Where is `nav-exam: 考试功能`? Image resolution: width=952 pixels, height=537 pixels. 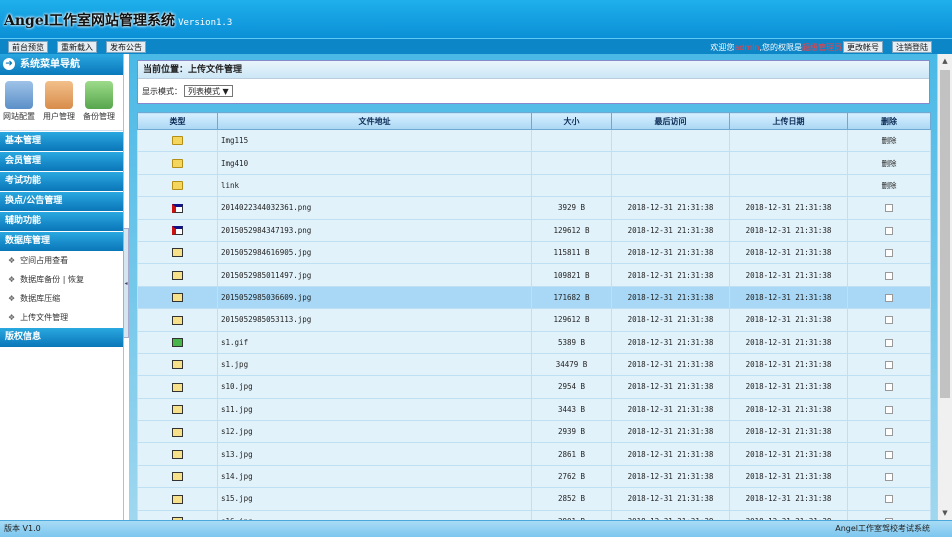 nav-exam: 考试功能 is located at coordinates (61, 181).